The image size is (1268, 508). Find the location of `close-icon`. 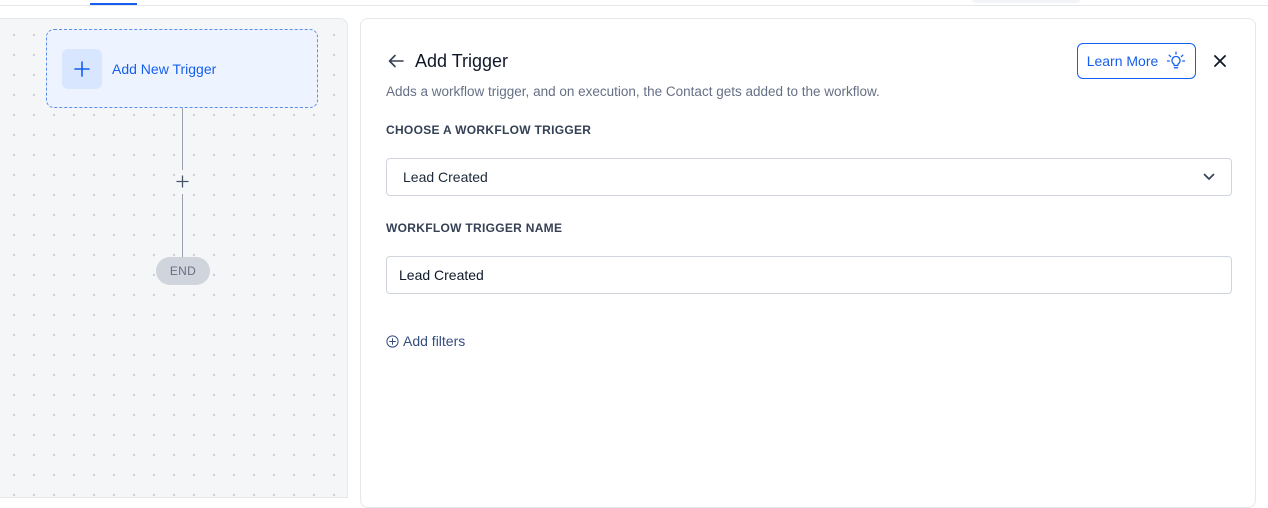

close-icon is located at coordinates (1220, 61).